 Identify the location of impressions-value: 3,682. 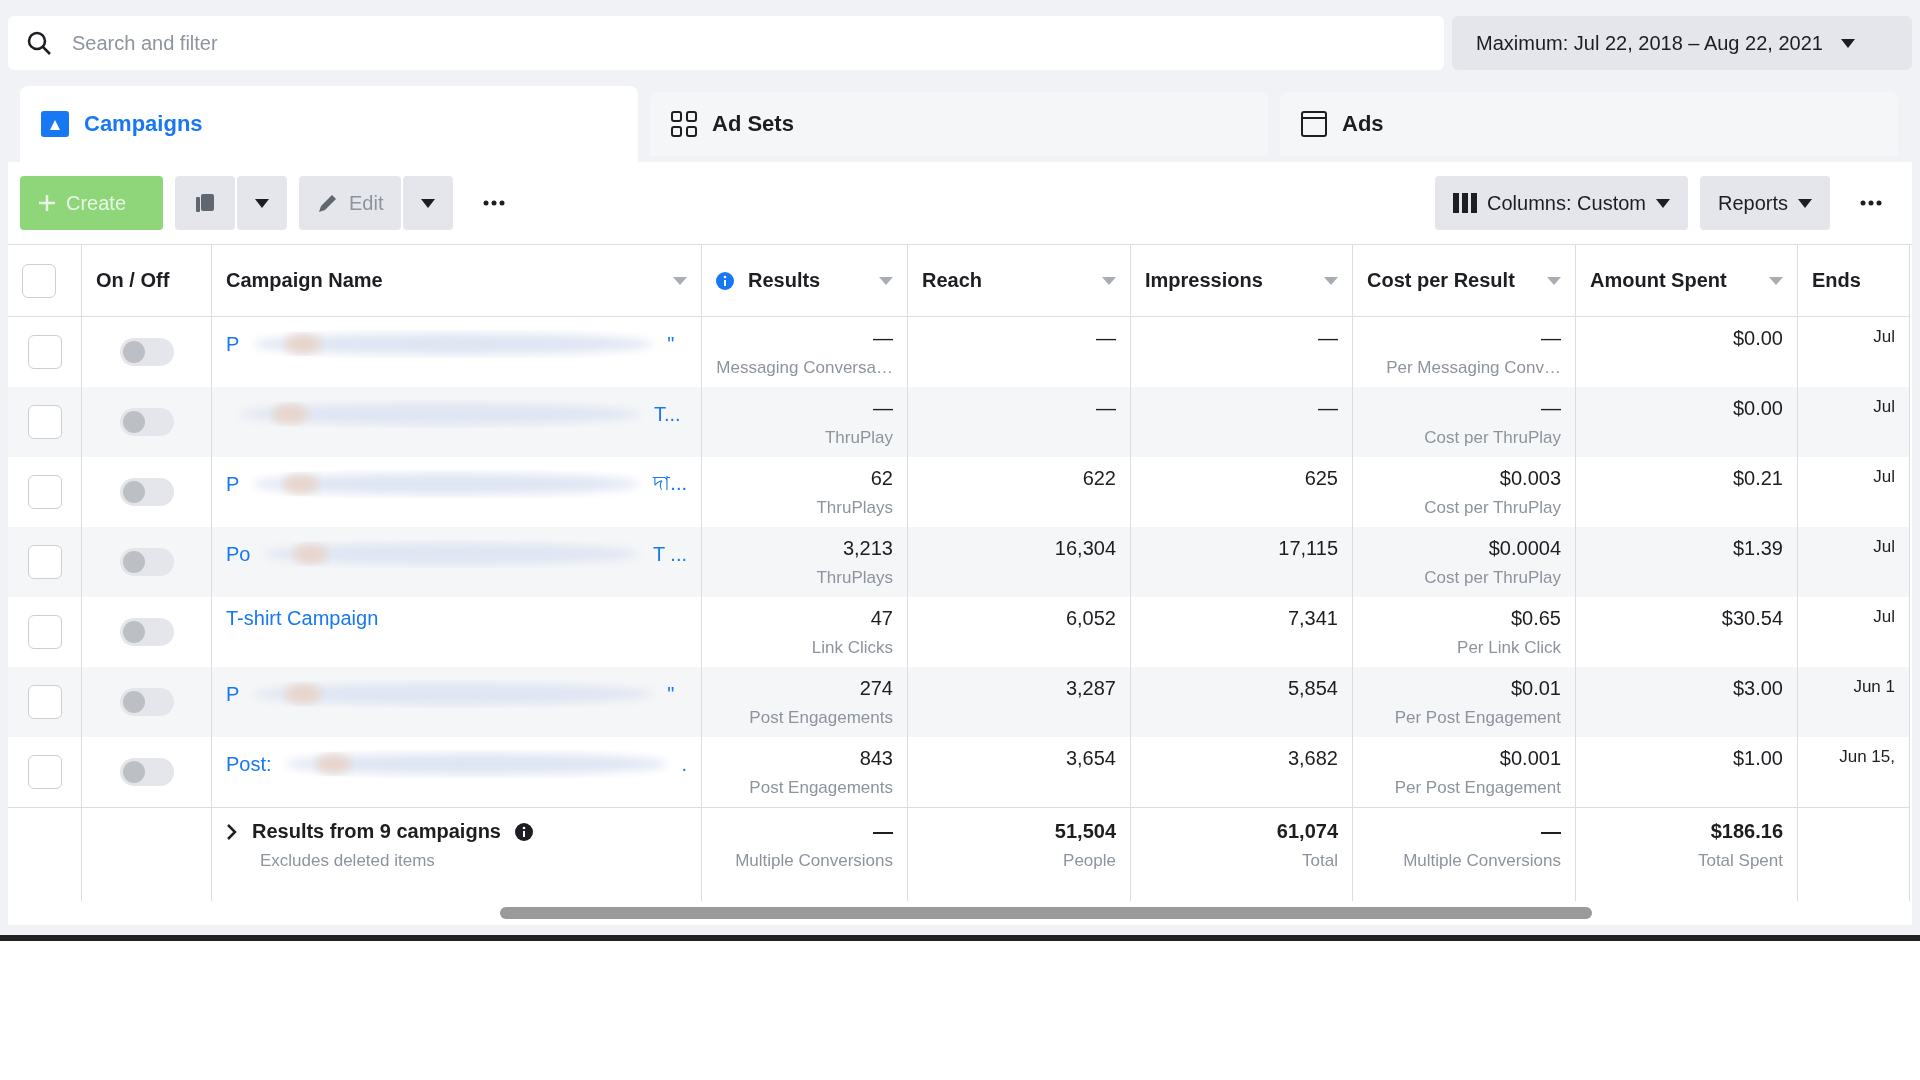
(1312, 758).